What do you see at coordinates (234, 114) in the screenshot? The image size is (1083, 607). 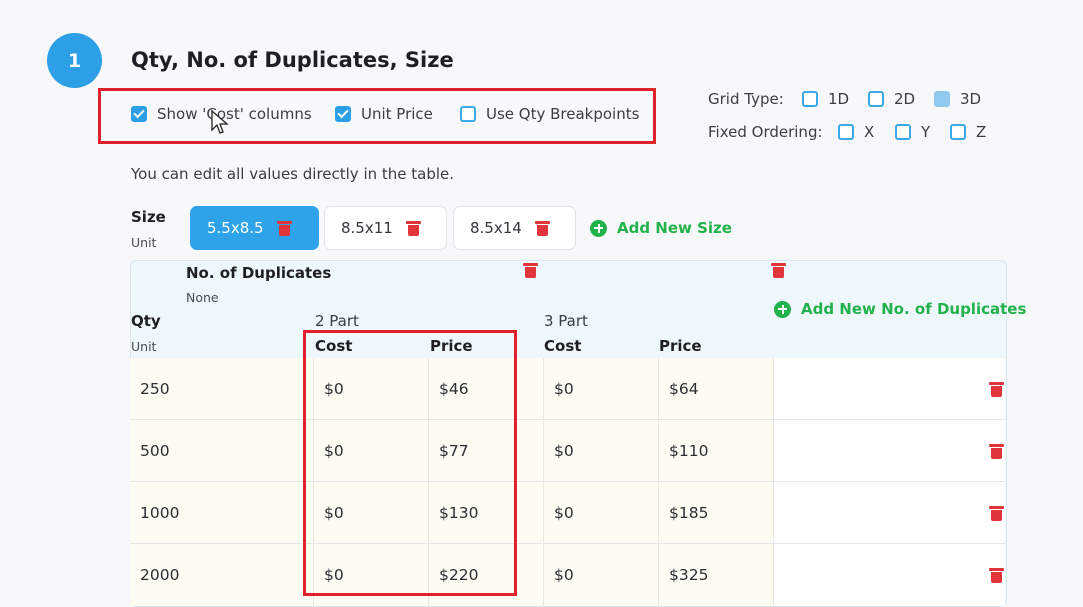 I see `show-cost-label: Show 'Cost' columns` at bounding box center [234, 114].